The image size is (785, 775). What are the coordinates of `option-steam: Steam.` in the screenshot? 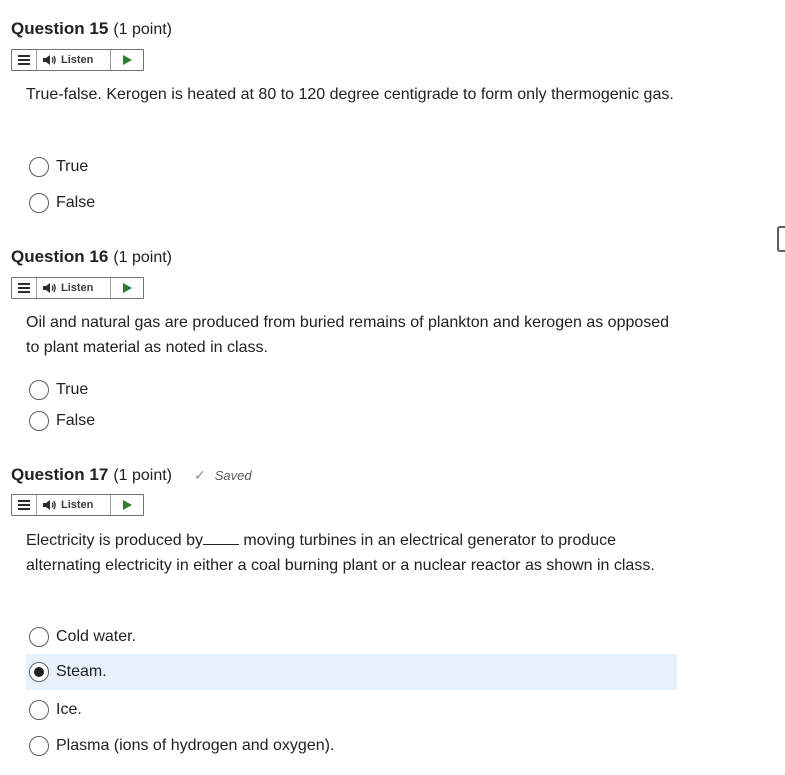 It's located at (351, 672).